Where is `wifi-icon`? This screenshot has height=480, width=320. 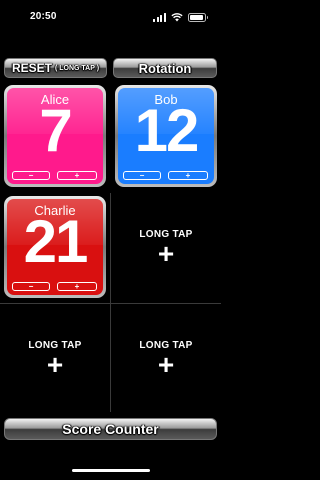 wifi-icon is located at coordinates (177, 17).